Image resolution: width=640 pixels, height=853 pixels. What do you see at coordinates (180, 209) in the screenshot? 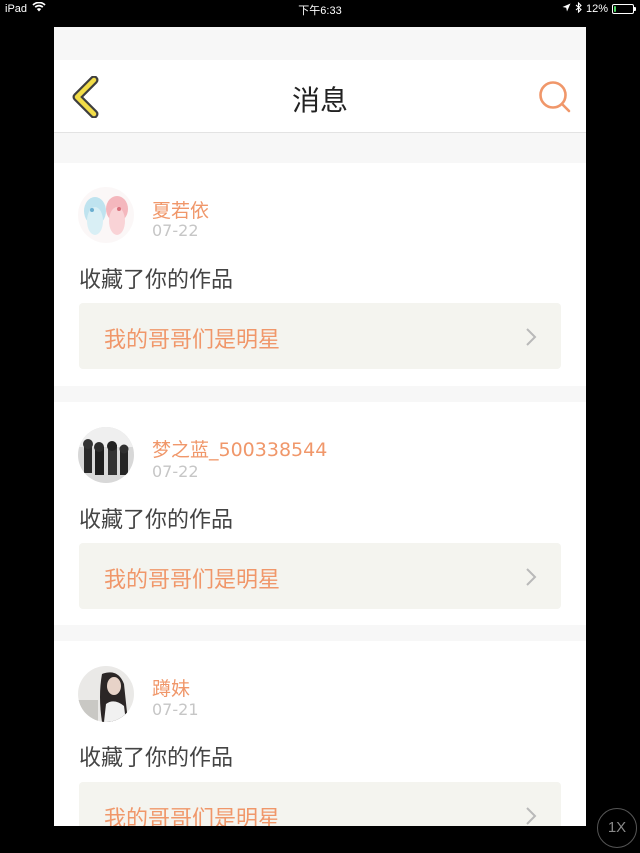
I see `message-username: 夏若依` at bounding box center [180, 209].